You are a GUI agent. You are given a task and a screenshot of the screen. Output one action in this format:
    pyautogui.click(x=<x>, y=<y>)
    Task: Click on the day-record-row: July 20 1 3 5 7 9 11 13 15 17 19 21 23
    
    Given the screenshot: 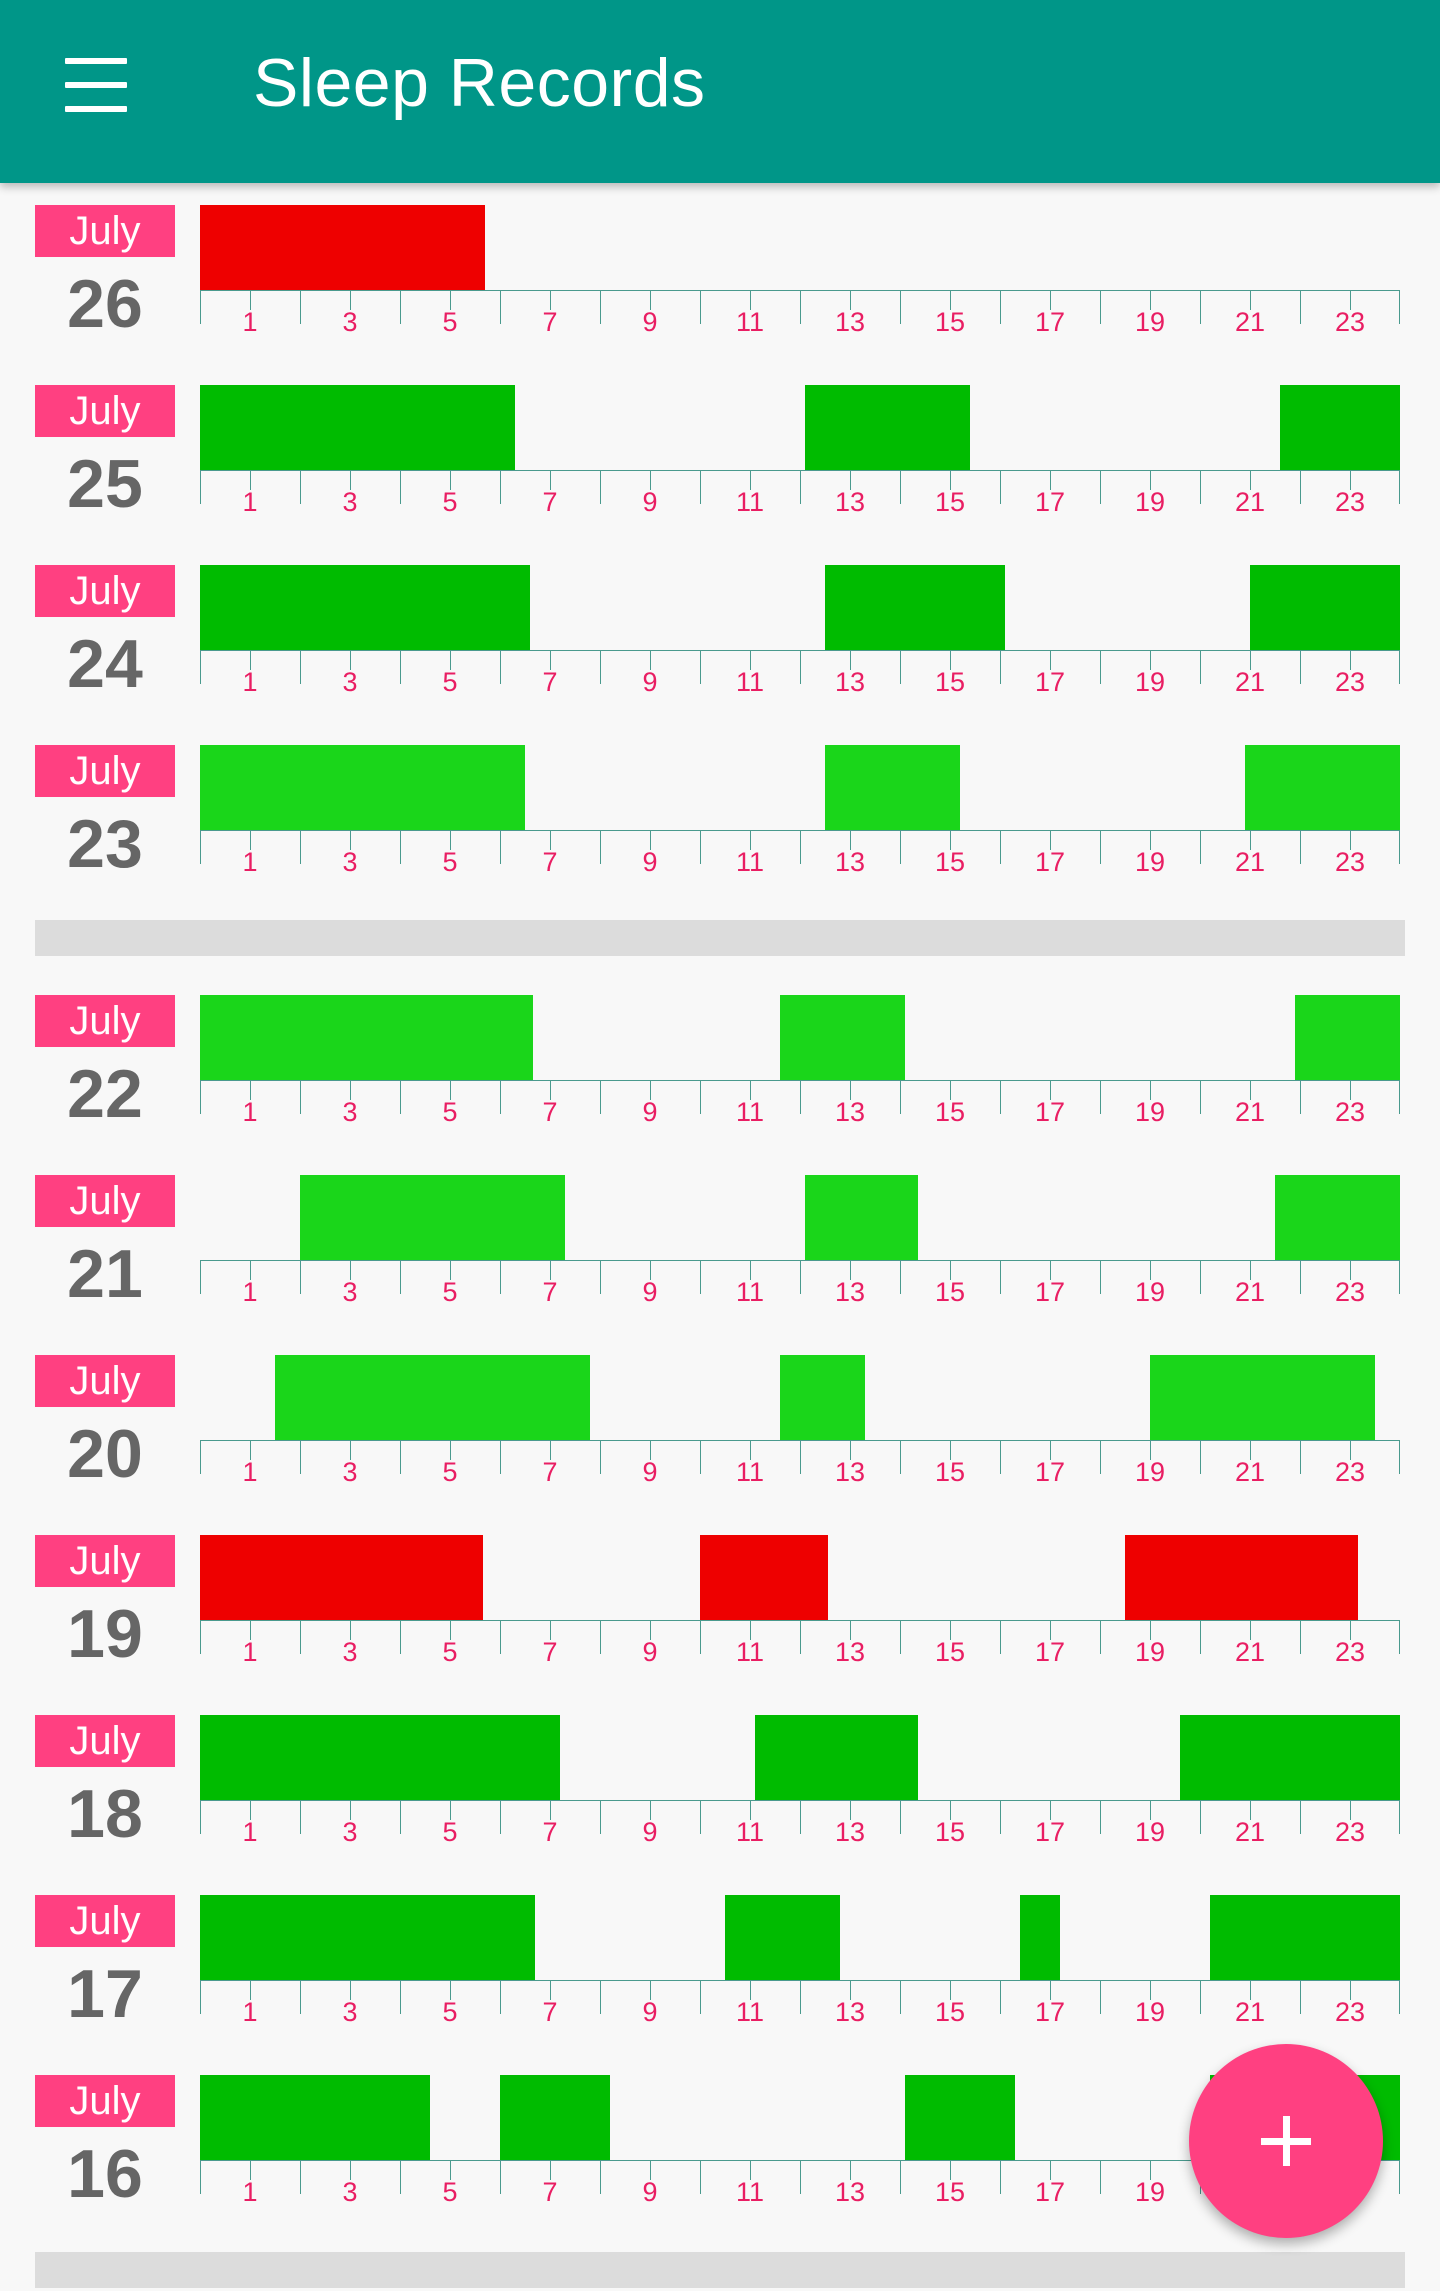 What is the action you would take?
    pyautogui.click(x=720, y=1440)
    